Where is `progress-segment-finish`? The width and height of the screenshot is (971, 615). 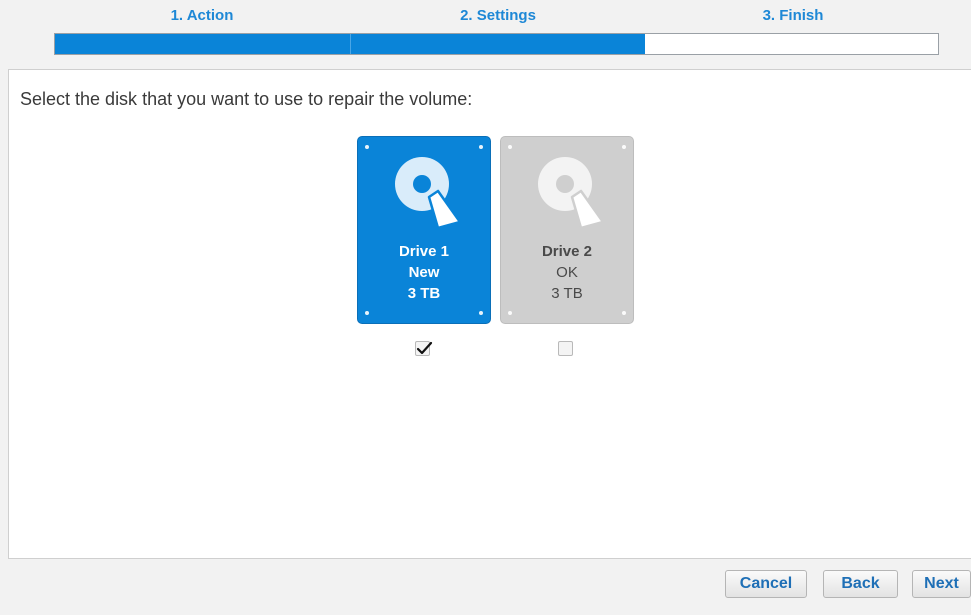 progress-segment-finish is located at coordinates (791, 44).